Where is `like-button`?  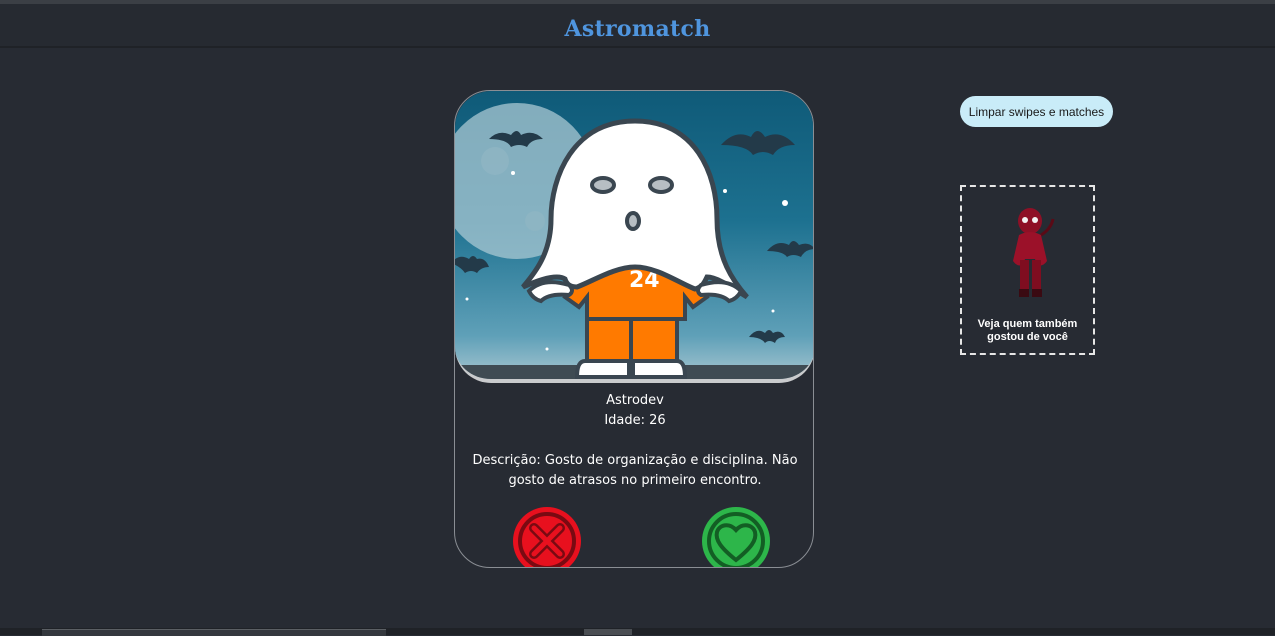
like-button is located at coordinates (736, 535).